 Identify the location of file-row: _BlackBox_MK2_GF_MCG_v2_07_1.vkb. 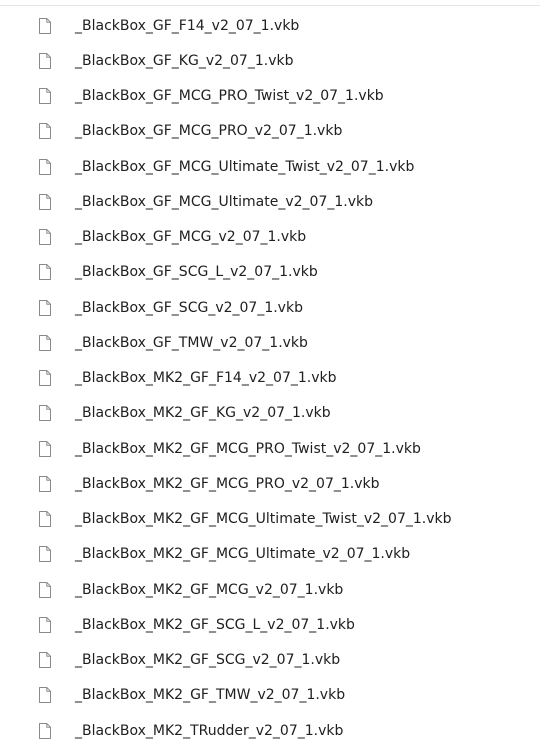
(270, 589).